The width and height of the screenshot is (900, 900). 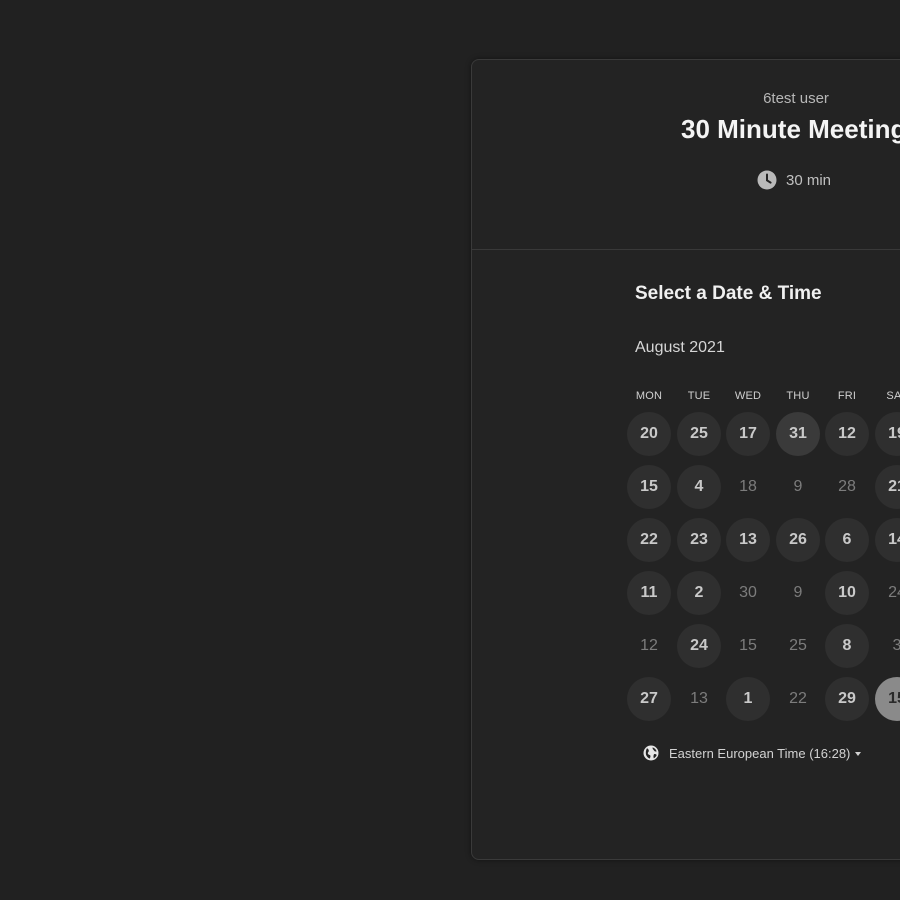 What do you see at coordinates (798, 396) in the screenshot?
I see `weekday-thu: THU` at bounding box center [798, 396].